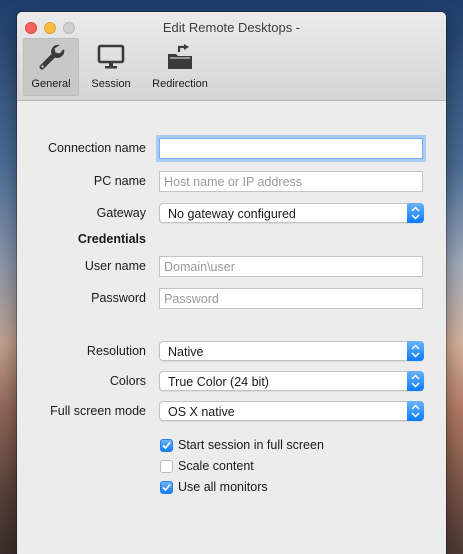 The width and height of the screenshot is (463, 554). I want to click on use-all-monitors-checkbox, so click(166, 487).